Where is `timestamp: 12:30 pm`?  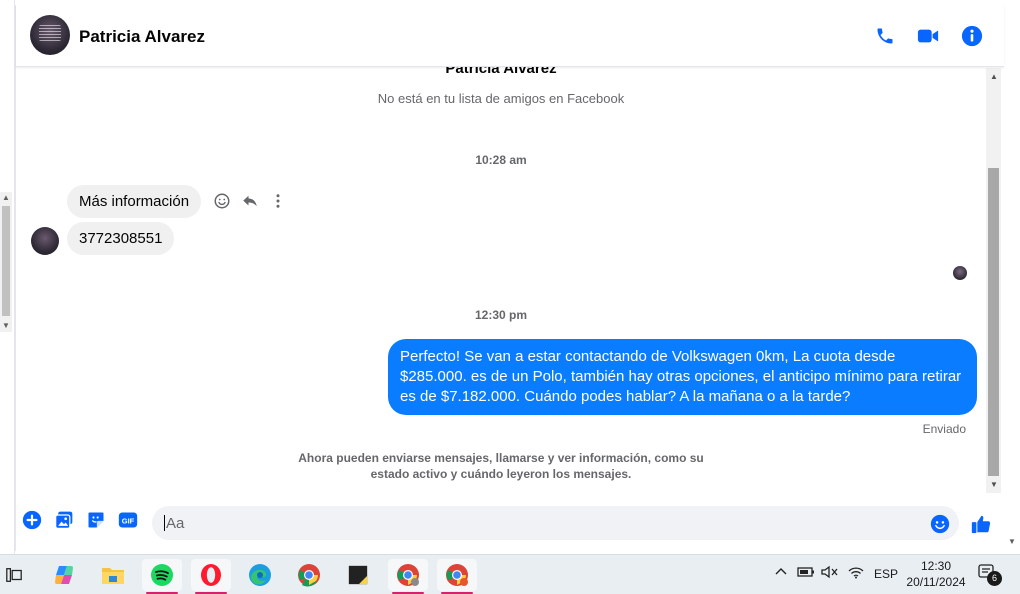
timestamp: 12:30 pm is located at coordinates (501, 315).